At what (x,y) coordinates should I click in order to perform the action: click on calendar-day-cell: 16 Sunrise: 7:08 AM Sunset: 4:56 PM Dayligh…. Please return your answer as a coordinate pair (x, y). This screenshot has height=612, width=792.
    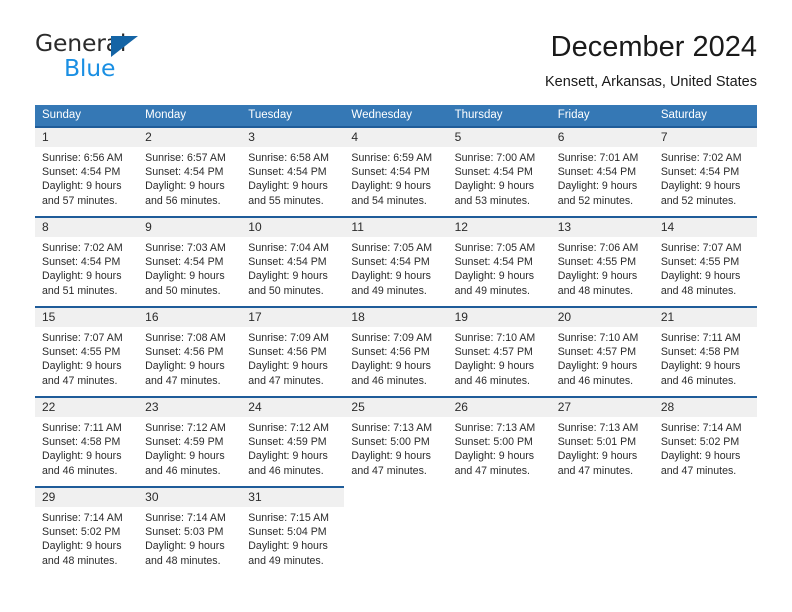
    Looking at the image, I should click on (190, 351).